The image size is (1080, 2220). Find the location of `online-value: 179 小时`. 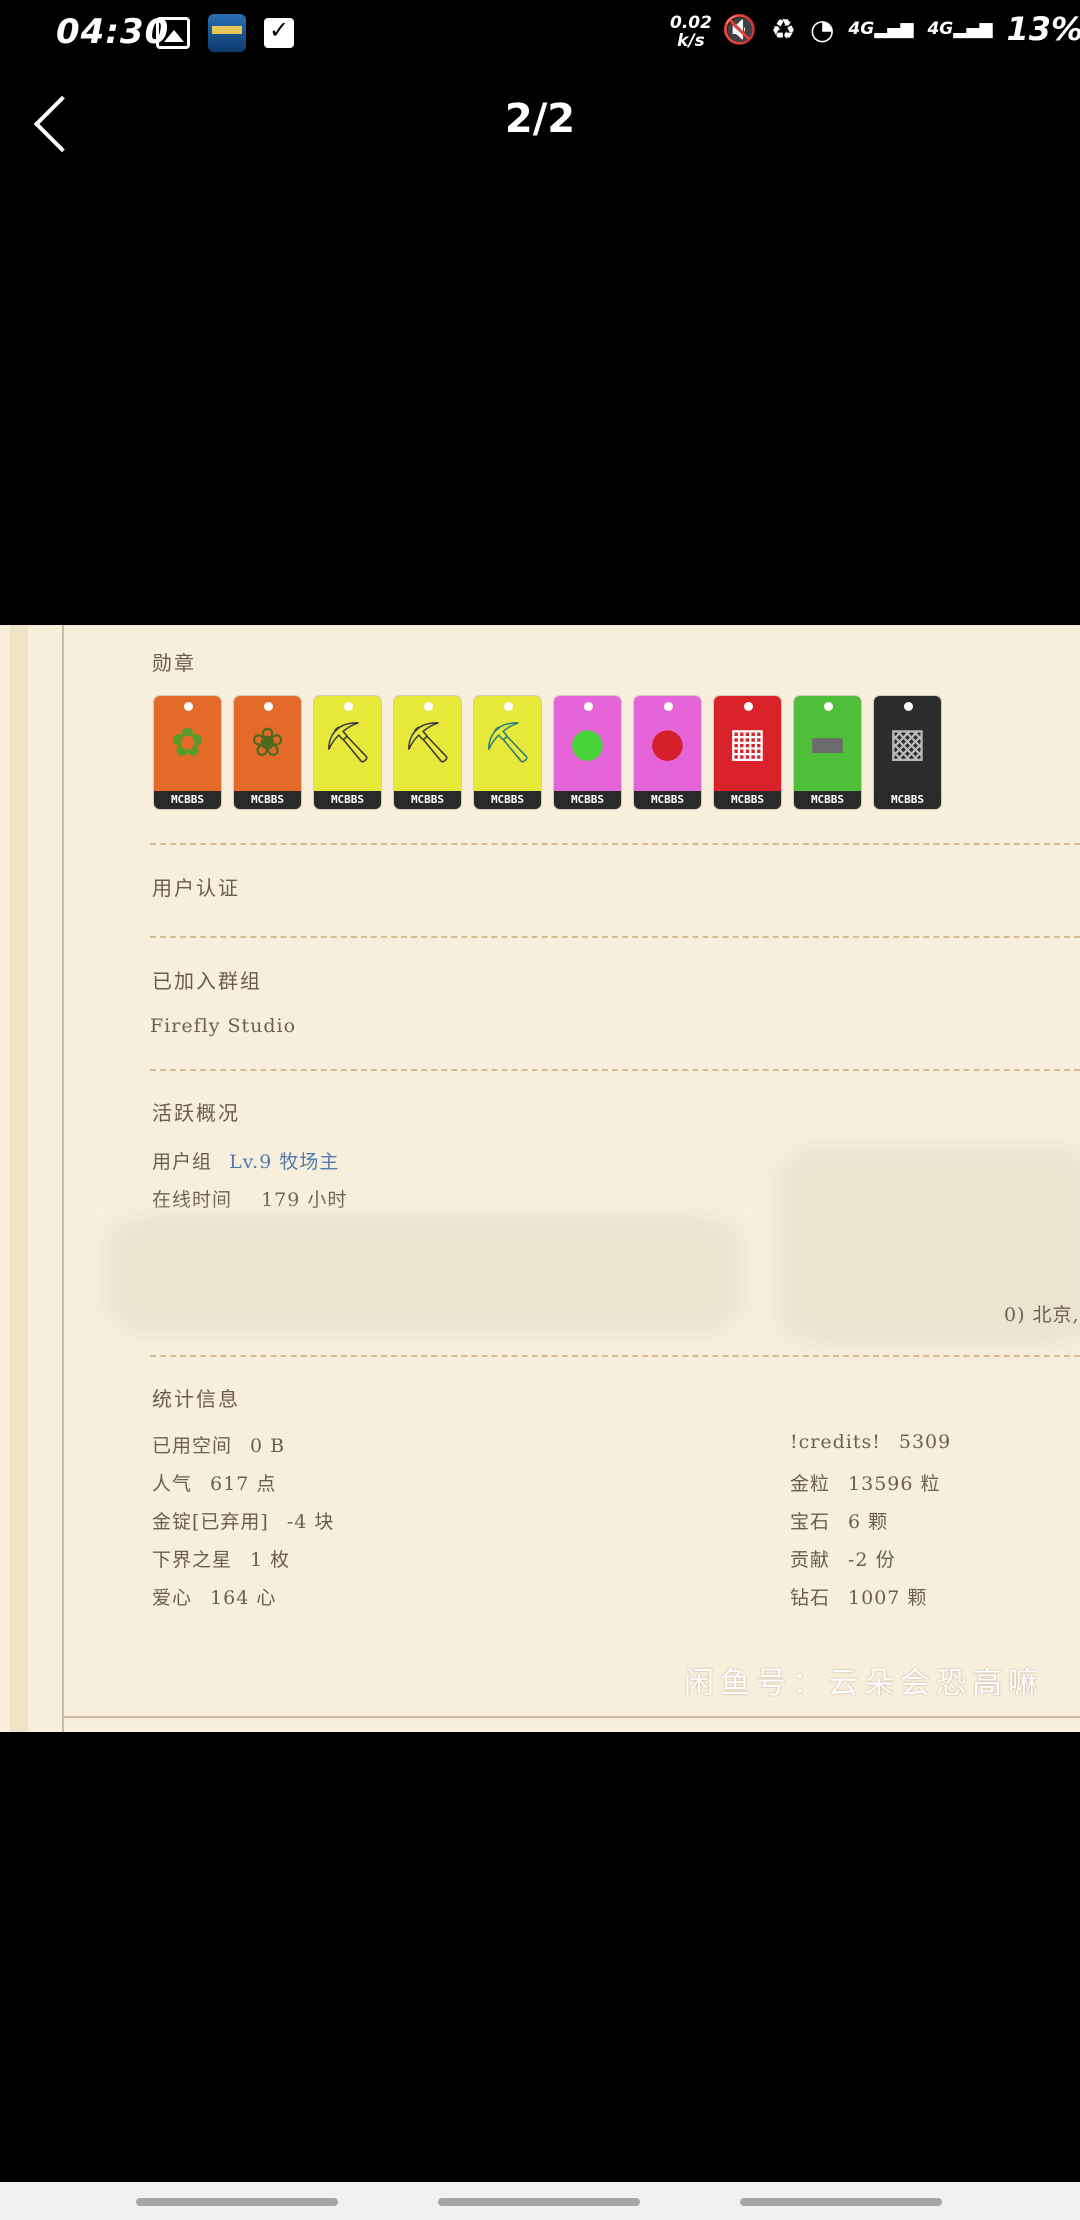

online-value: 179 小时 is located at coordinates (304, 1200).